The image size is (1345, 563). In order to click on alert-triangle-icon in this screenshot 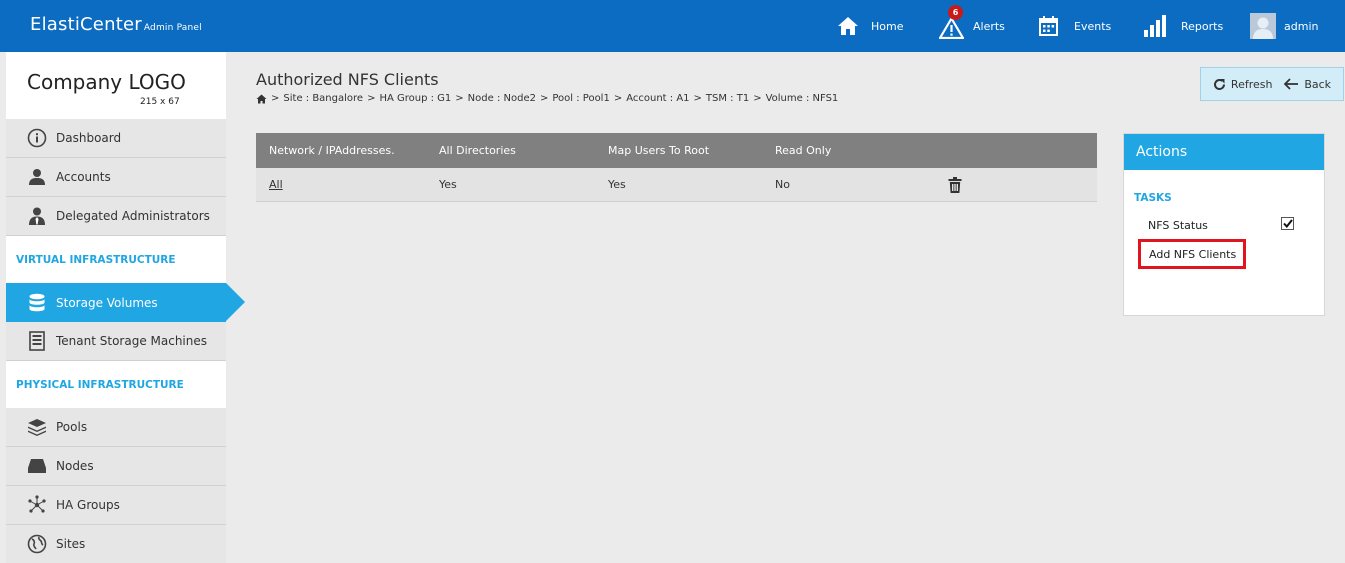, I will do `click(951, 28)`.